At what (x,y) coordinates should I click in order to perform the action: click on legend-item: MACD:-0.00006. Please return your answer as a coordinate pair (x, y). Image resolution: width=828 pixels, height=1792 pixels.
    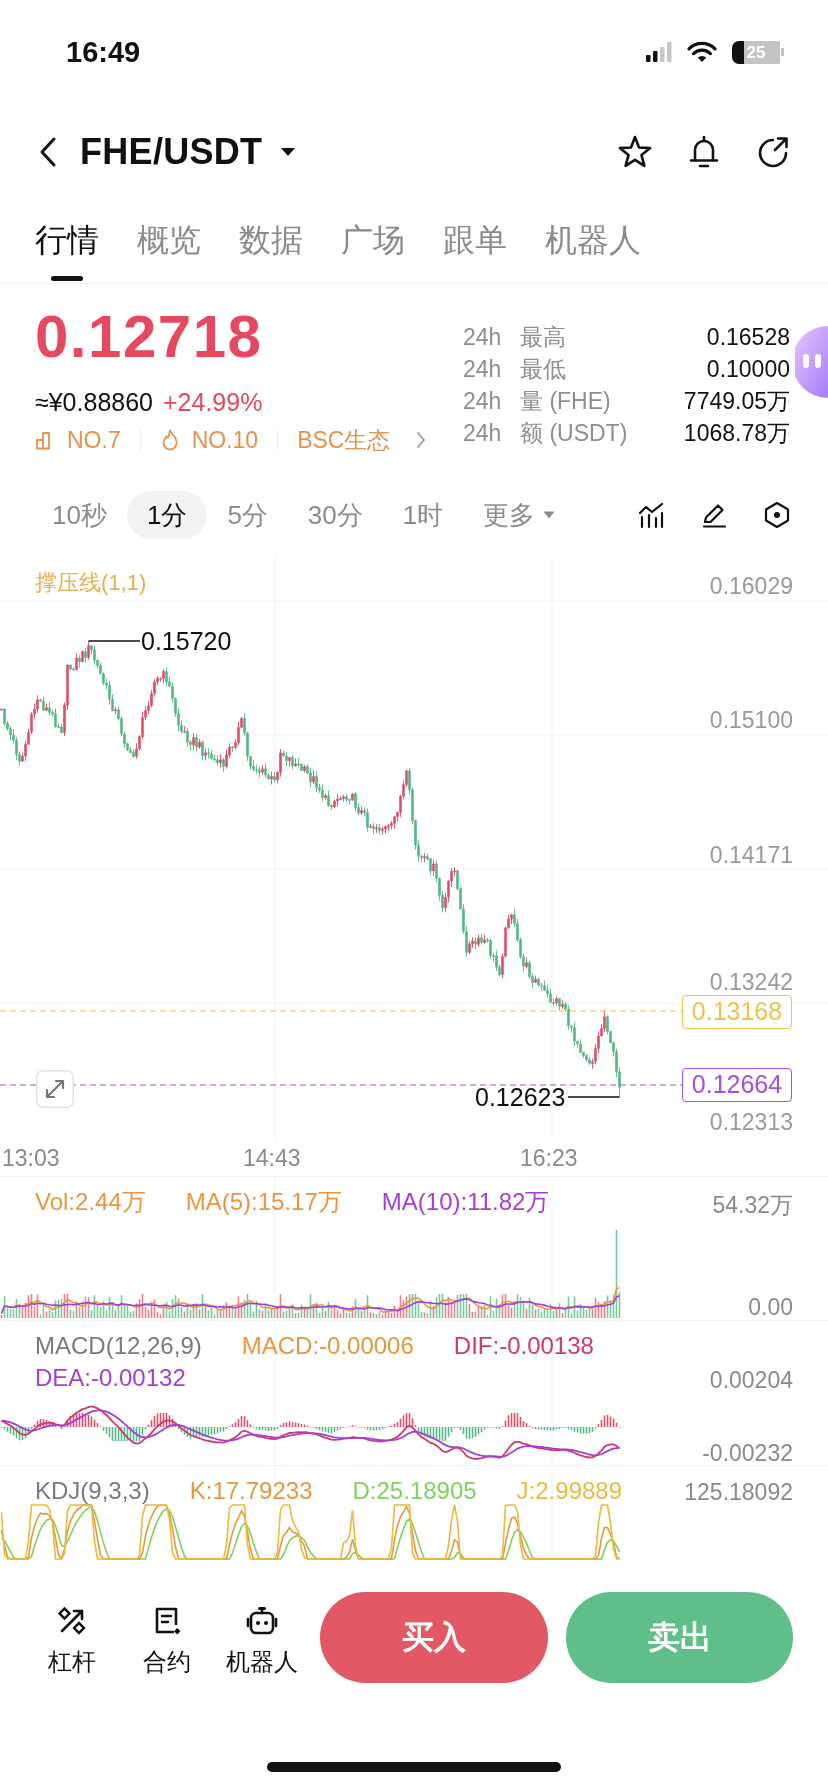
    Looking at the image, I should click on (327, 1346).